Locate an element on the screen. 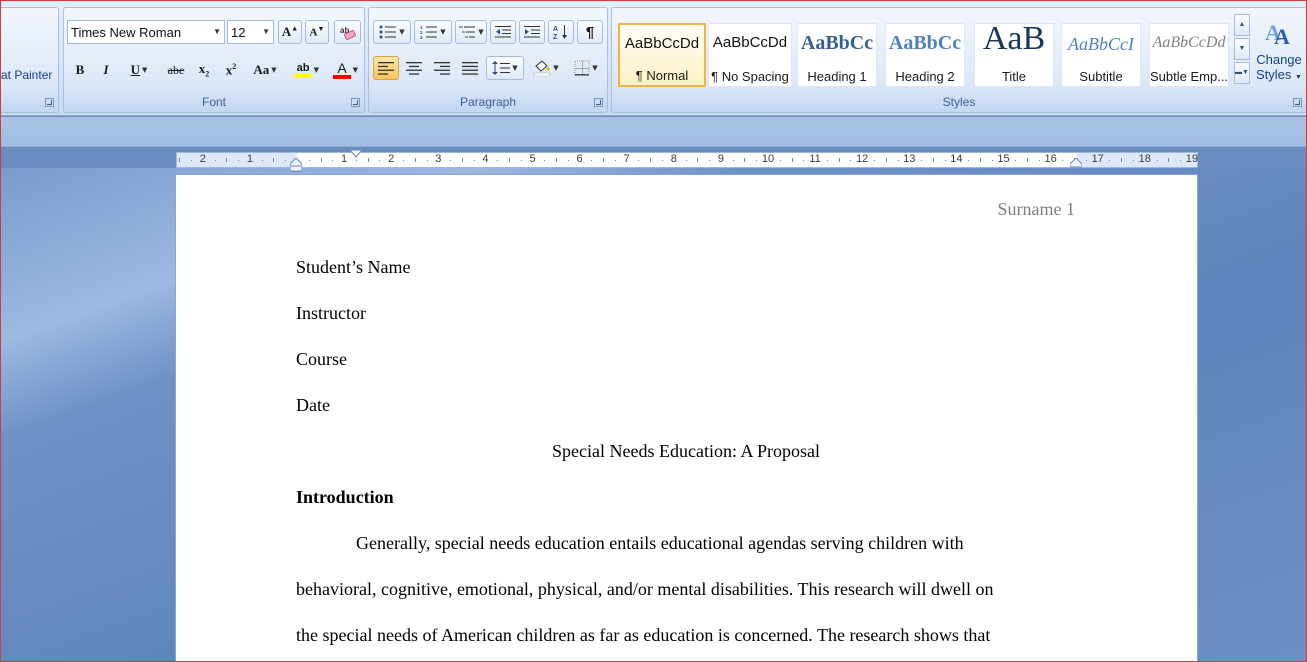  paragraph-dialog-launcher is located at coordinates (598, 102).